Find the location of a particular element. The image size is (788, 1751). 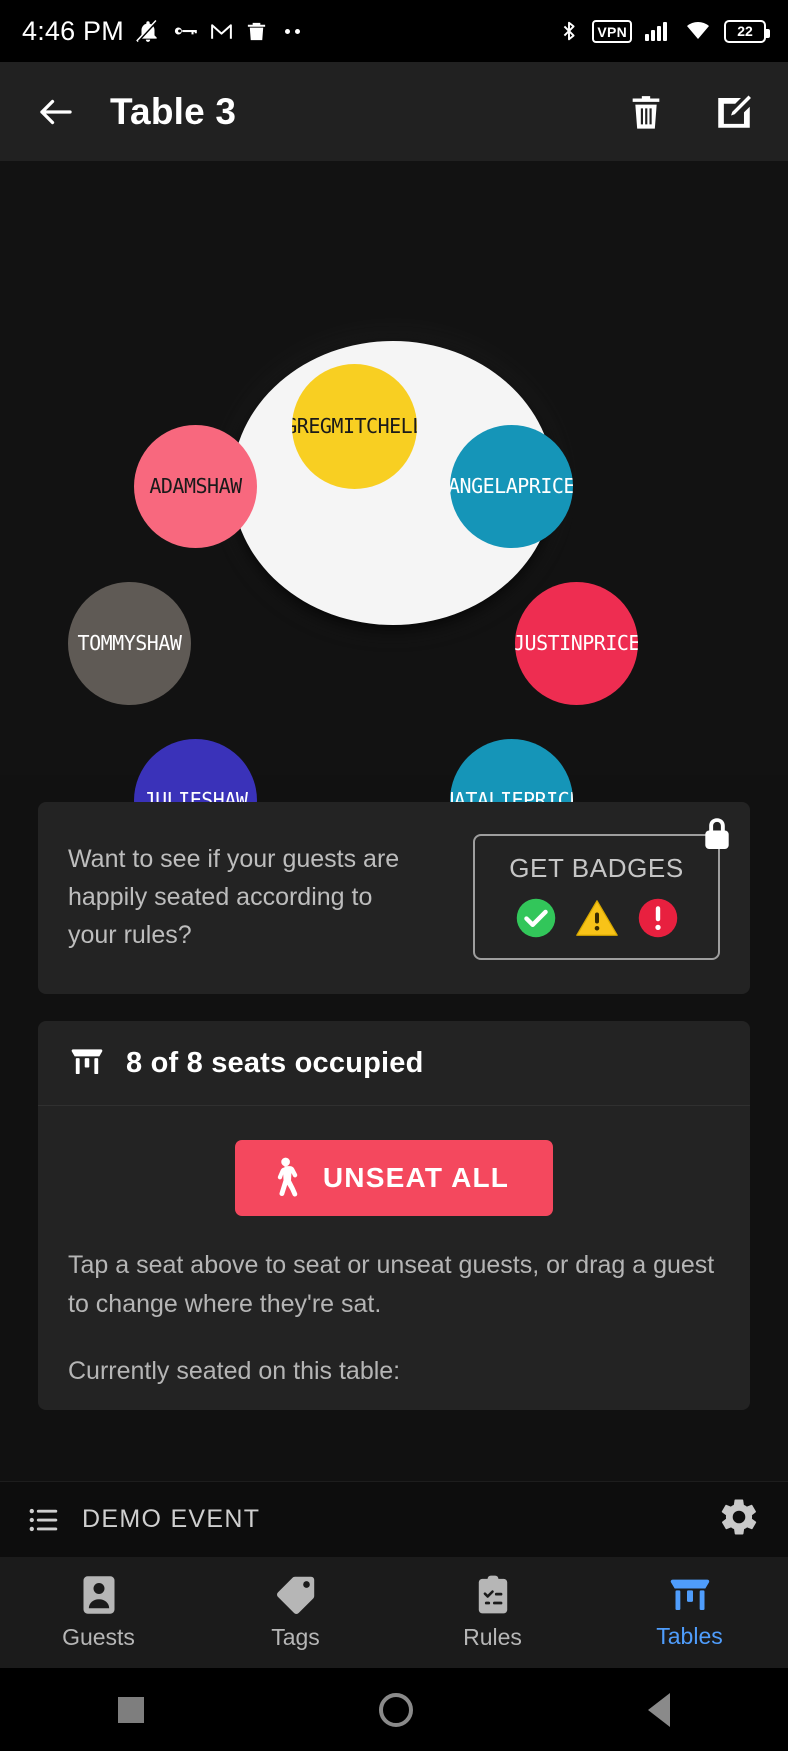

key-icon is located at coordinates (185, 31).